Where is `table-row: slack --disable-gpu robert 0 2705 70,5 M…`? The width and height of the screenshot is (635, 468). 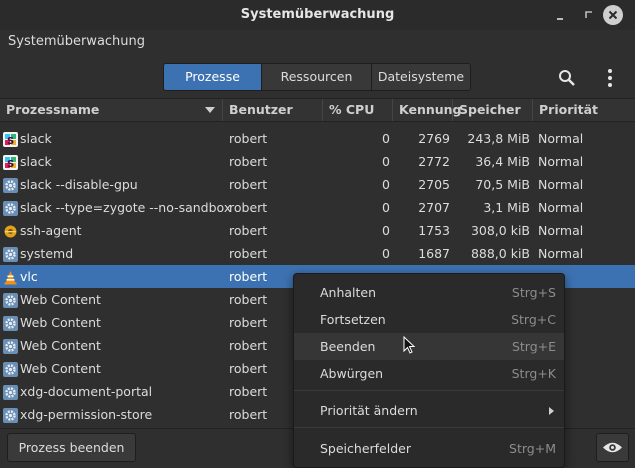 table-row: slack --disable-gpu robert 0 2705 70,5 M… is located at coordinates (317, 184).